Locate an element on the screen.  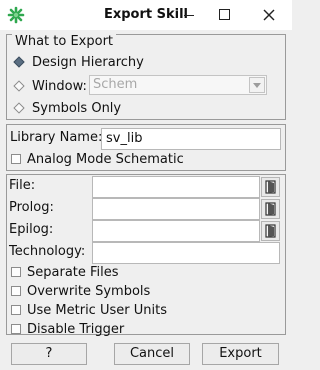
title-bar: Export Skill is located at coordinates (146, 15).